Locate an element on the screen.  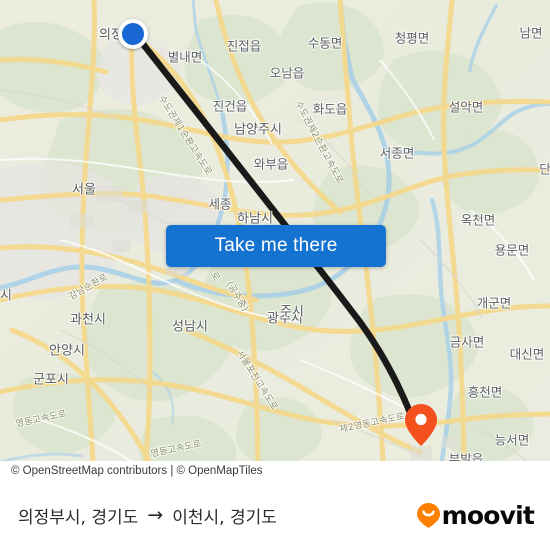
take-me-there-button: Take me there is located at coordinates (276, 246).